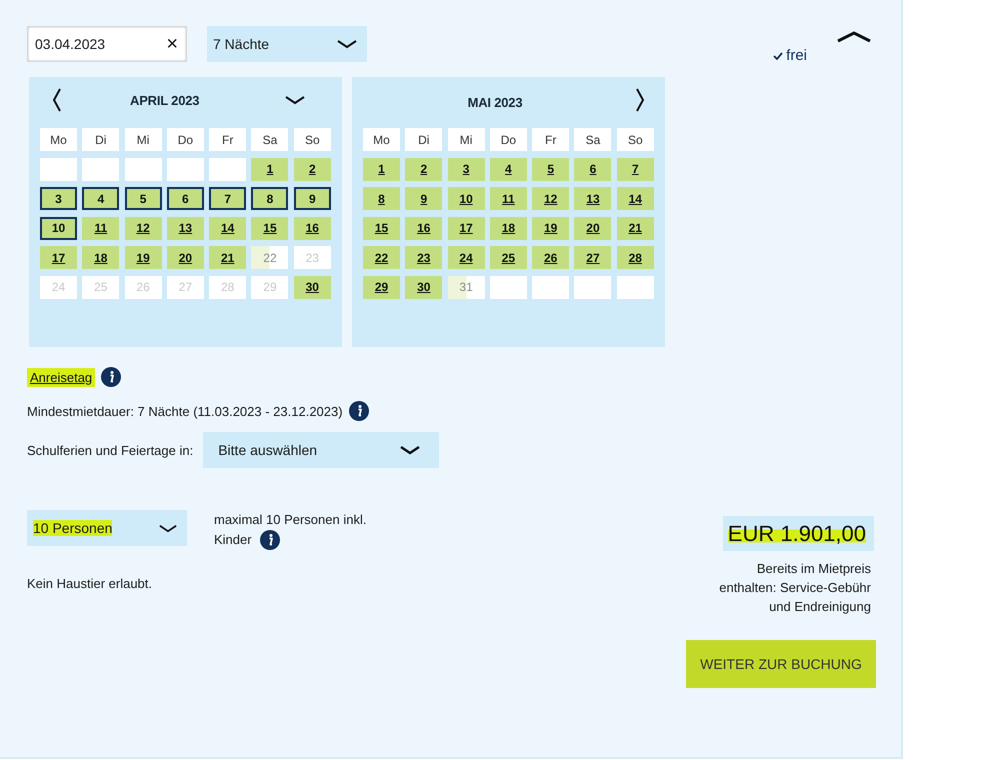 The width and height of the screenshot is (999, 760). What do you see at coordinates (107, 528) in the screenshot?
I see `persons-dropdown: 10 Personen` at bounding box center [107, 528].